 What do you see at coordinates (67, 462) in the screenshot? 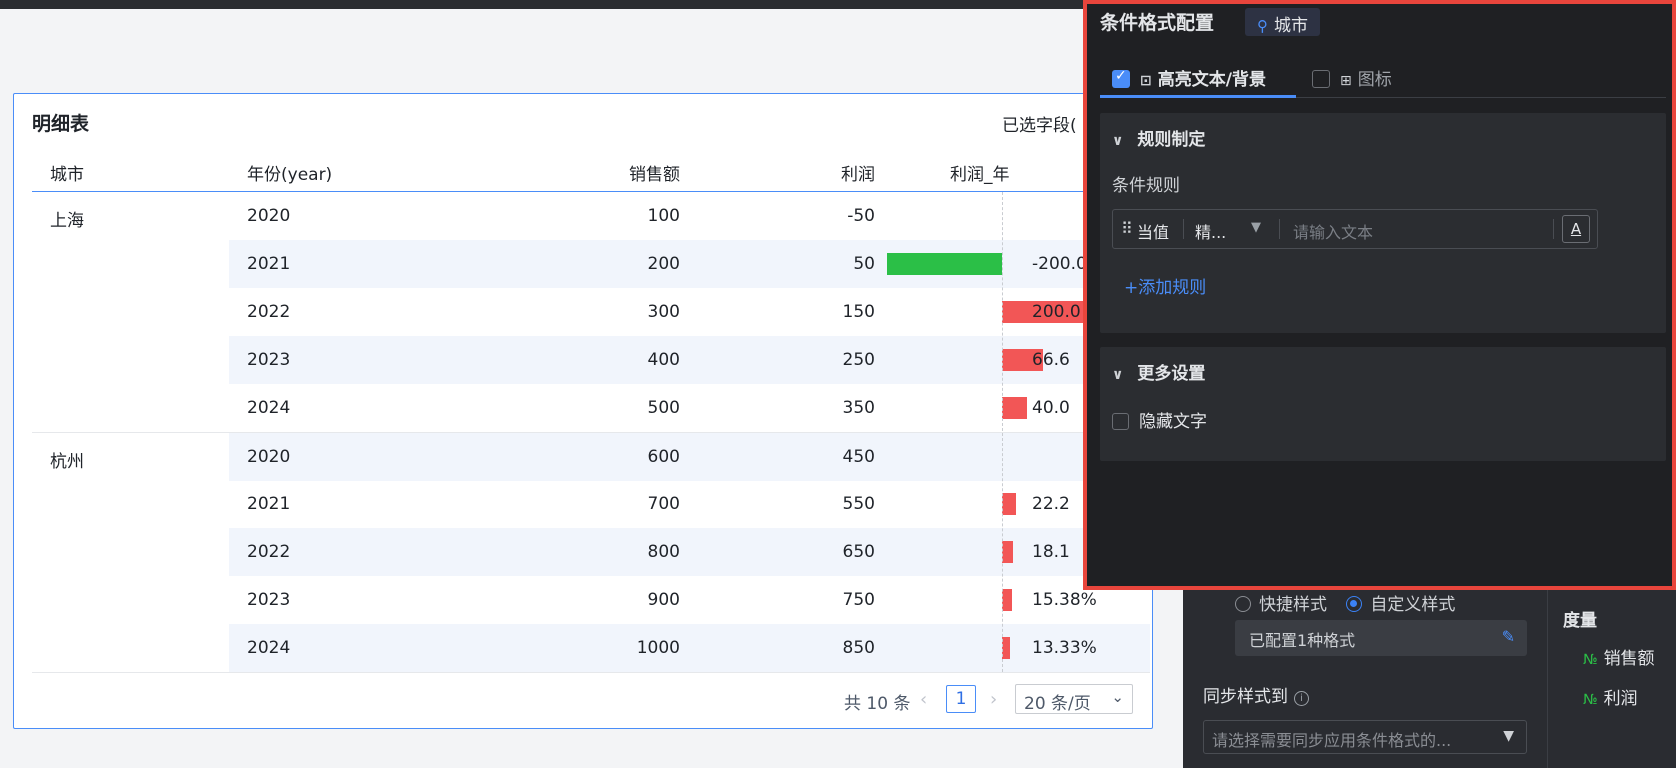
I see `cell-city: 杭州` at bounding box center [67, 462].